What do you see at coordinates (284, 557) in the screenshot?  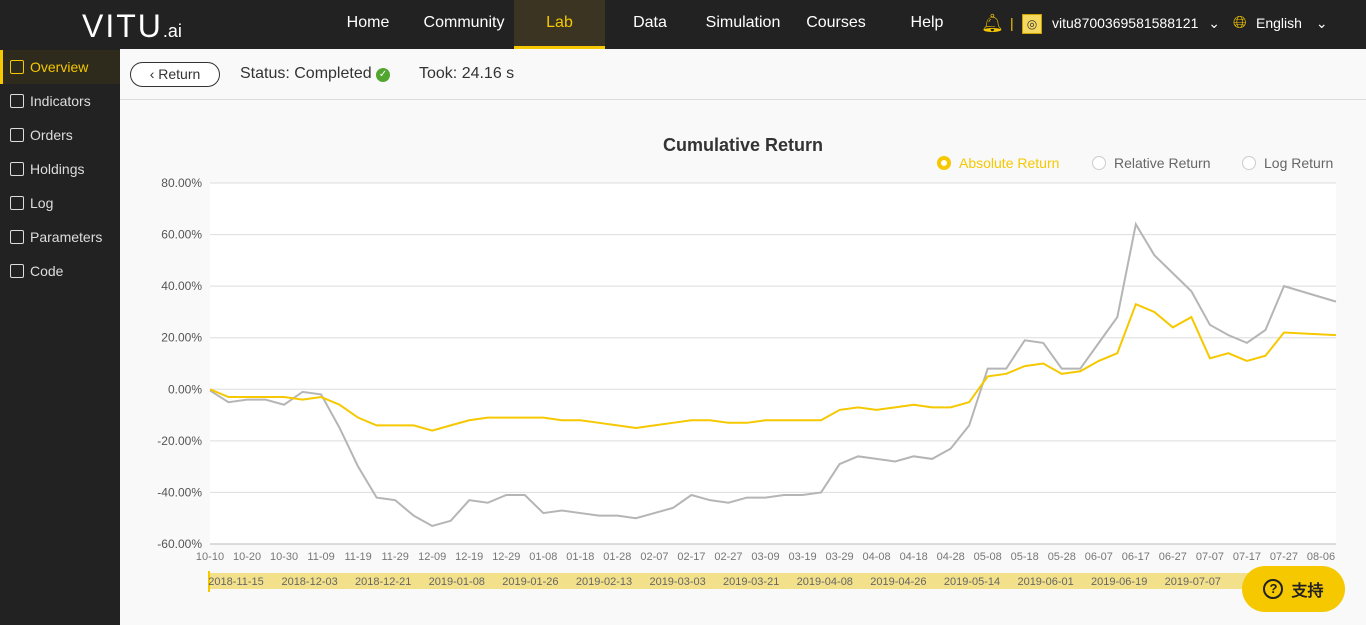 I see `x-tick-label: 10-30` at bounding box center [284, 557].